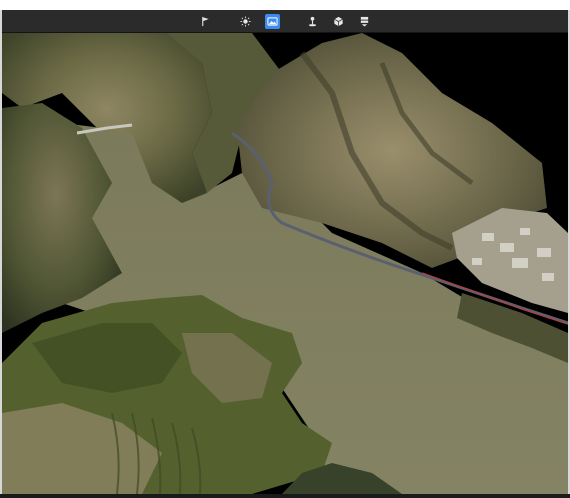 The height and width of the screenshot is (498, 570). Describe the element at coordinates (285, 21) in the screenshot. I see `viewer-toolbar` at that location.